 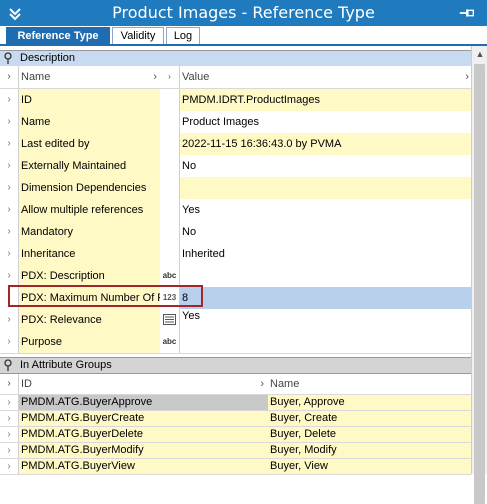 I want to click on tab-validity: Validity, so click(x=138, y=35).